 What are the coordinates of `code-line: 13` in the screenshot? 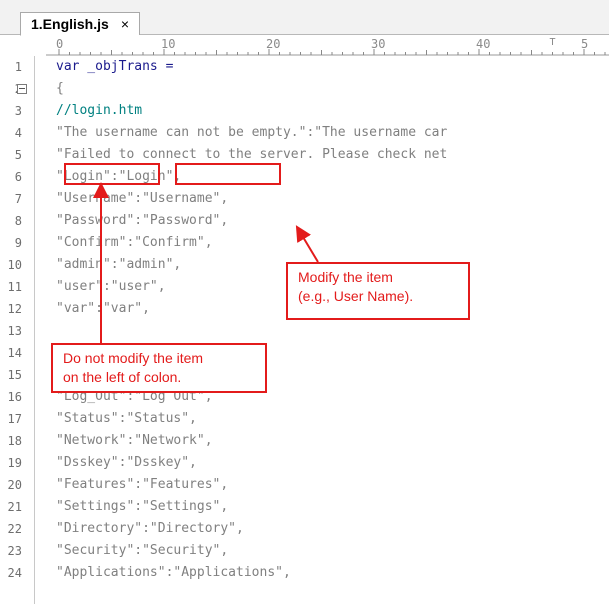 It's located at (304, 331).